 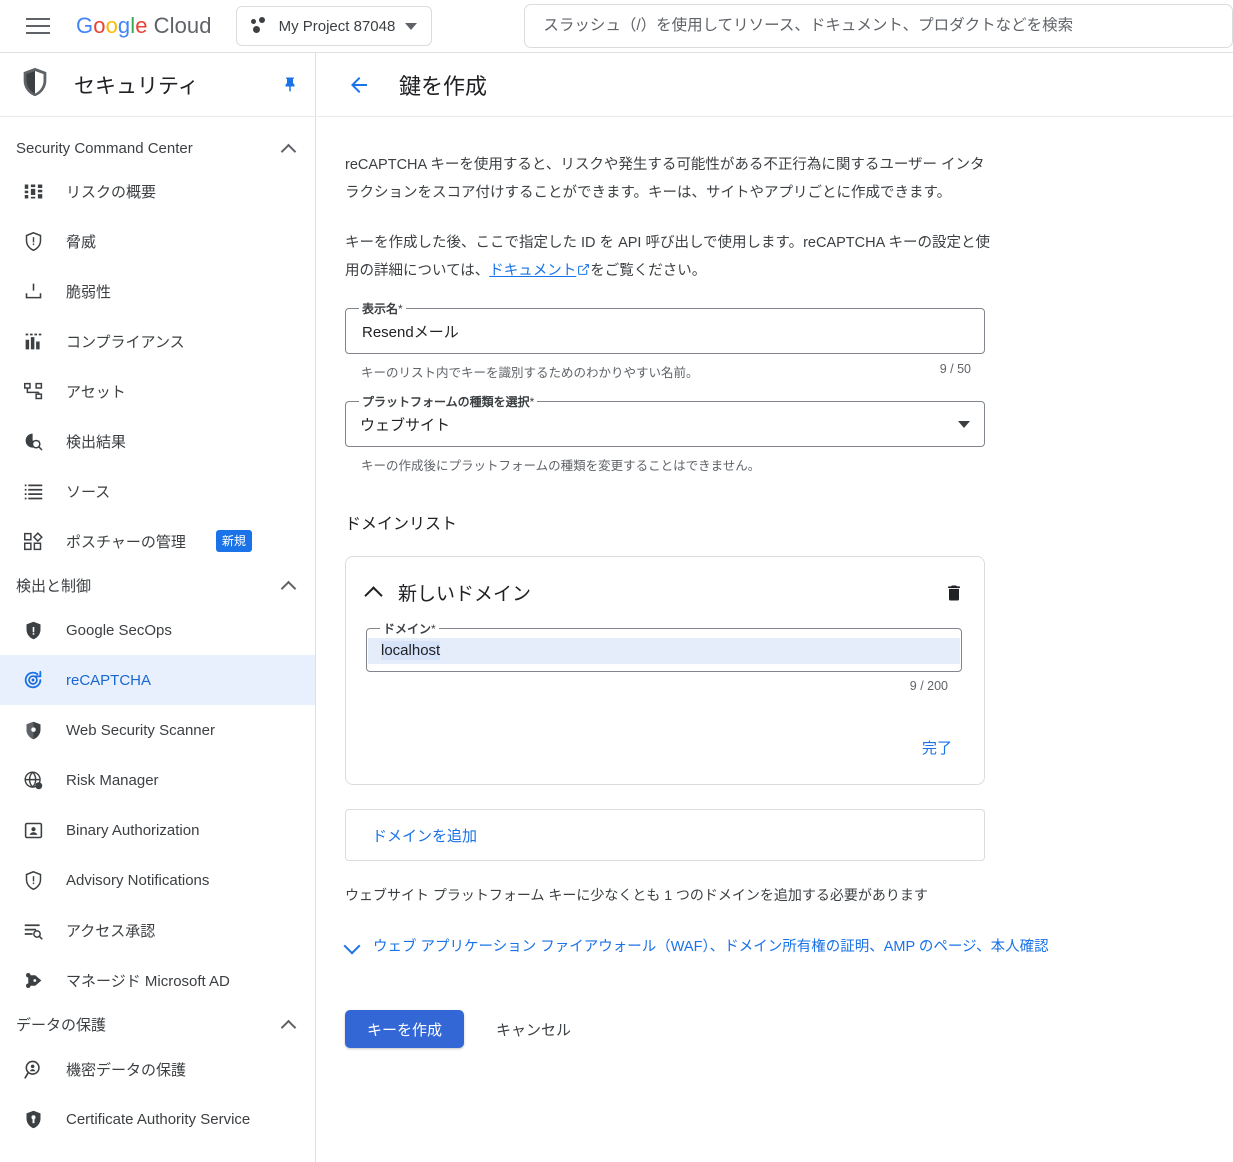 I want to click on trash-icon, so click(x=954, y=593).